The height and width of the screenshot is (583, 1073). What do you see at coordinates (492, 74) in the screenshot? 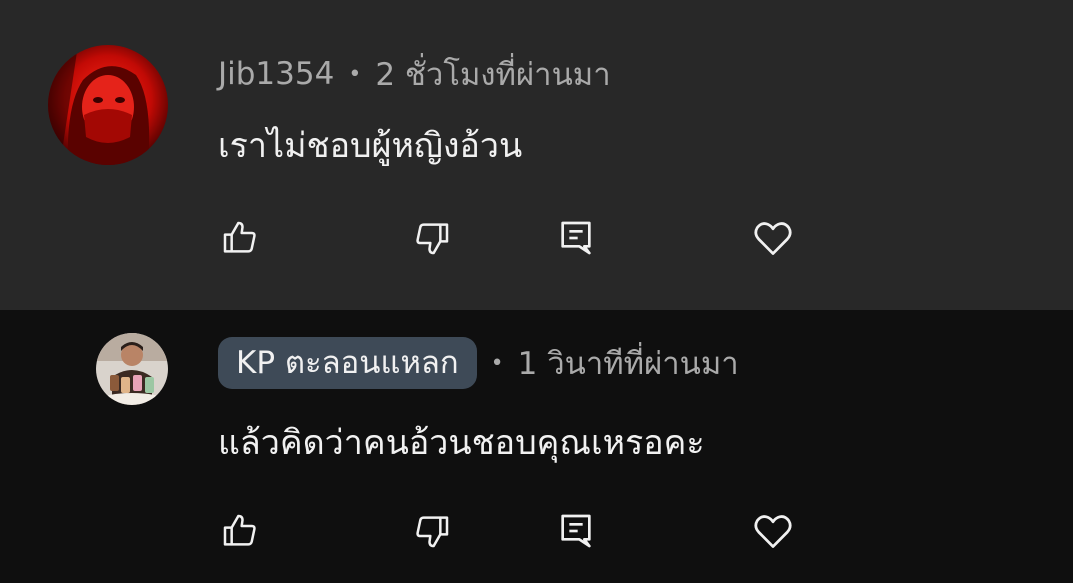
I see `timestamp: 2 ชั่วโมงที่ผ่านมา` at bounding box center [492, 74].